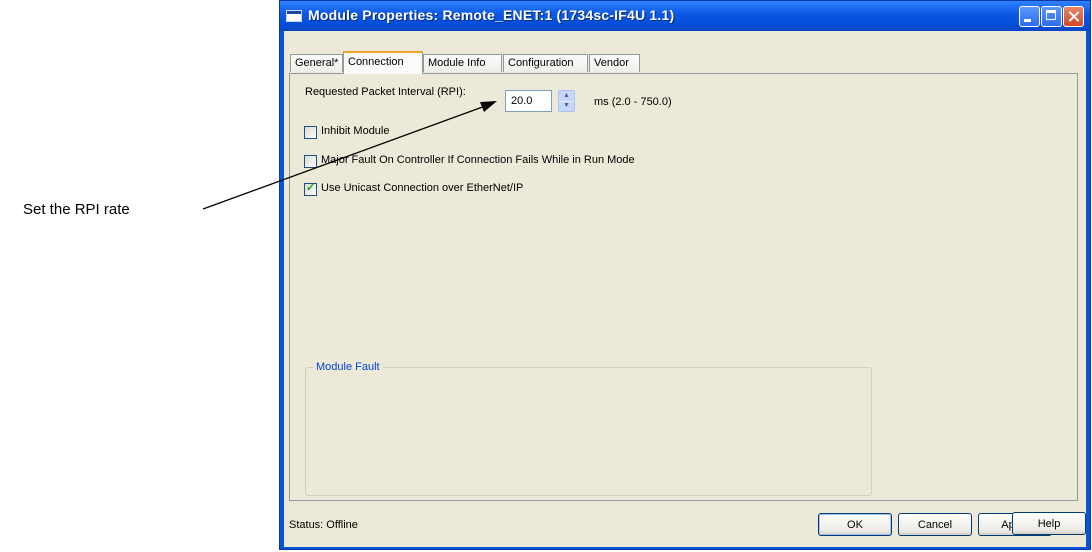 This screenshot has height=552, width=1092. I want to click on rpi-range-label: ms (2.0 - 750.0), so click(633, 102).